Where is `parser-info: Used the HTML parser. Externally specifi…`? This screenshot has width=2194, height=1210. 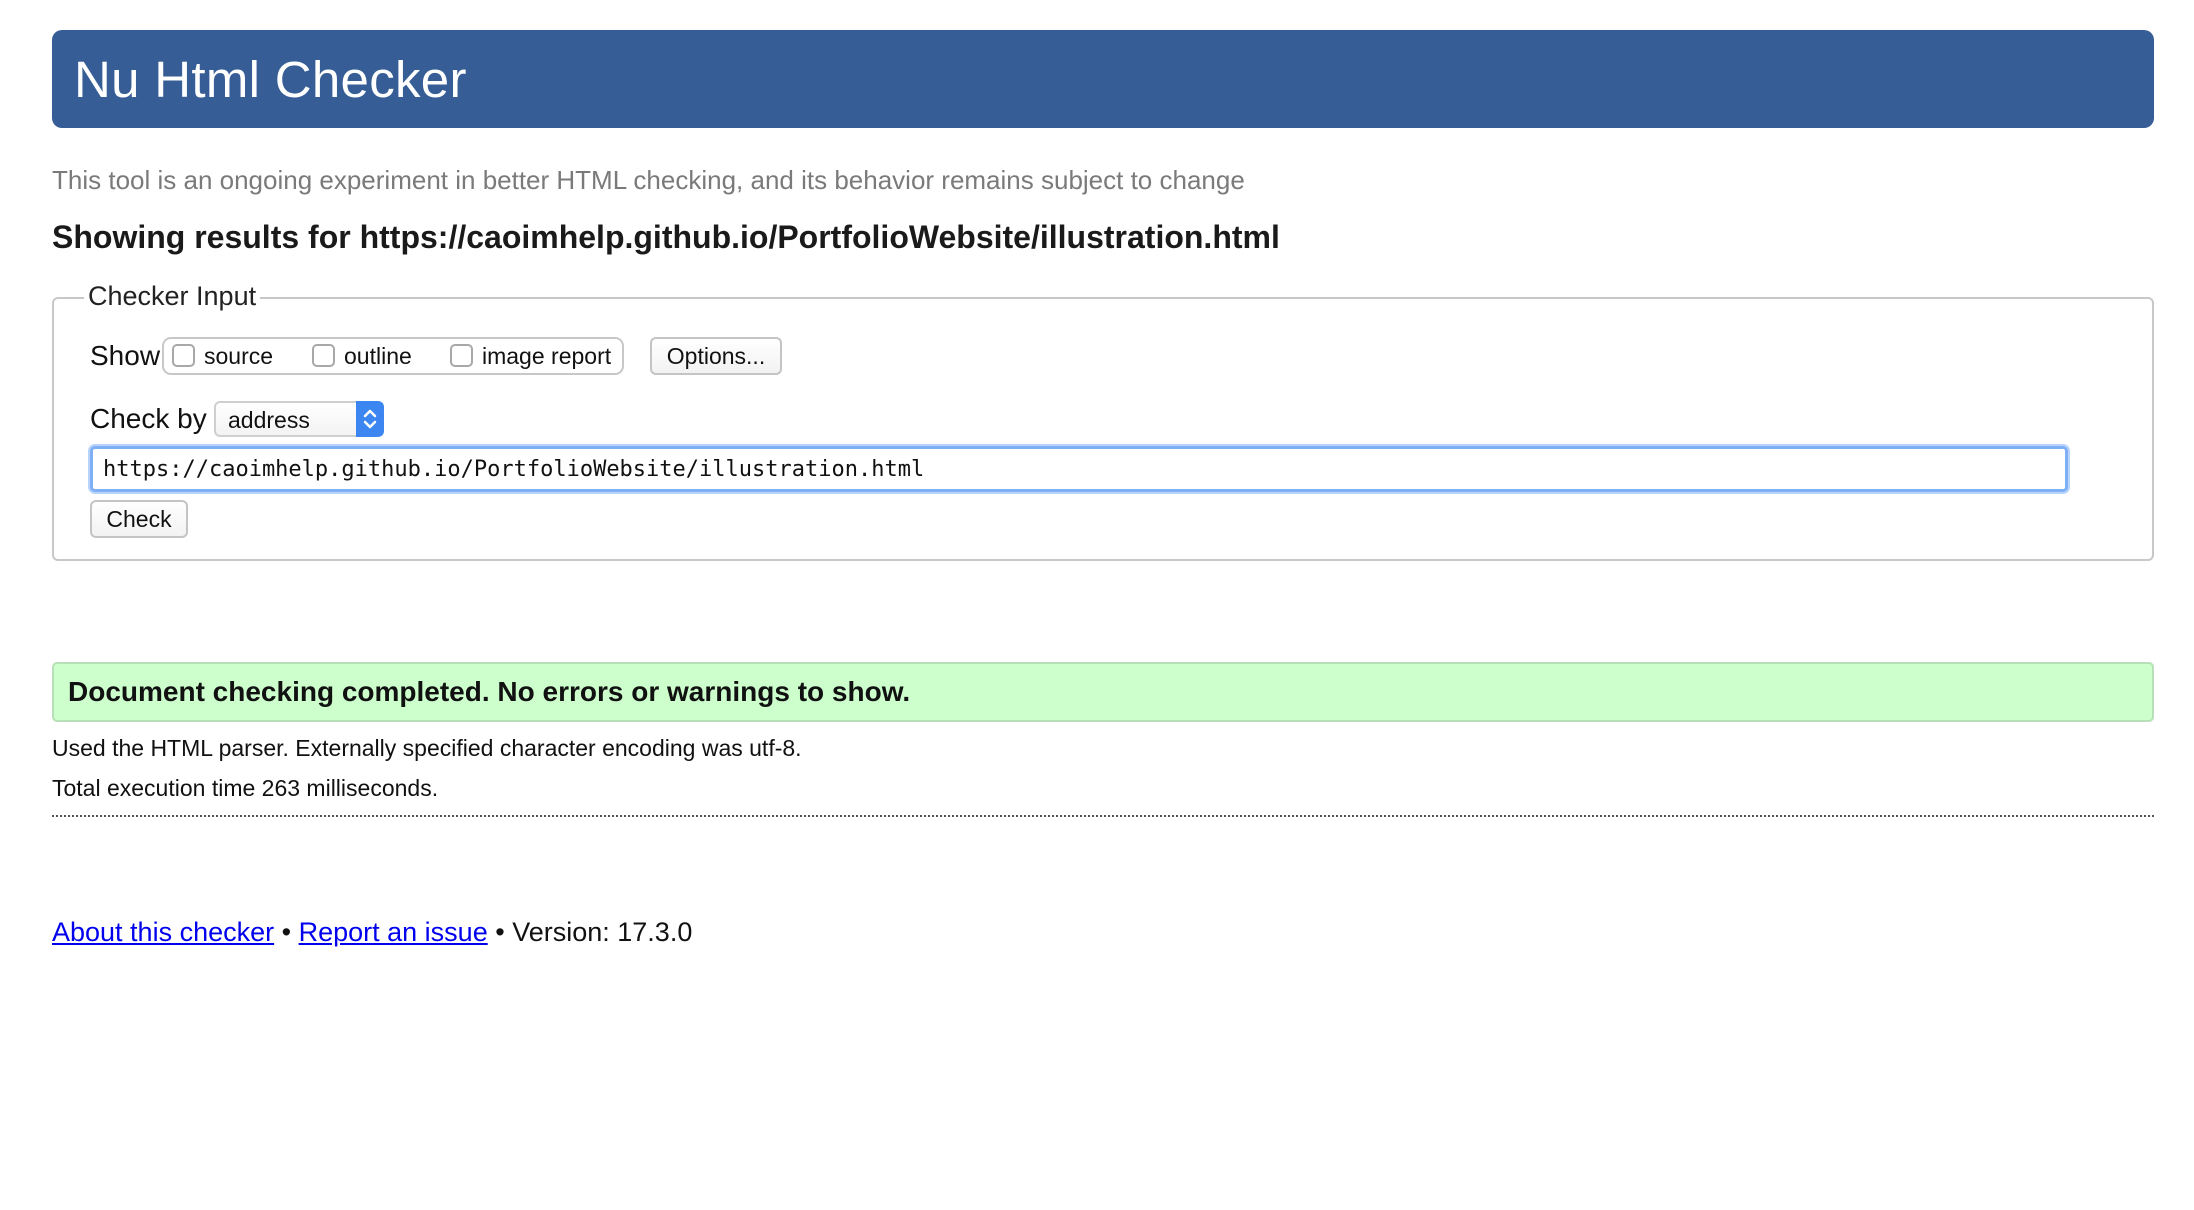
parser-info: Used the HTML parser. Externally specifi… is located at coordinates (427, 748).